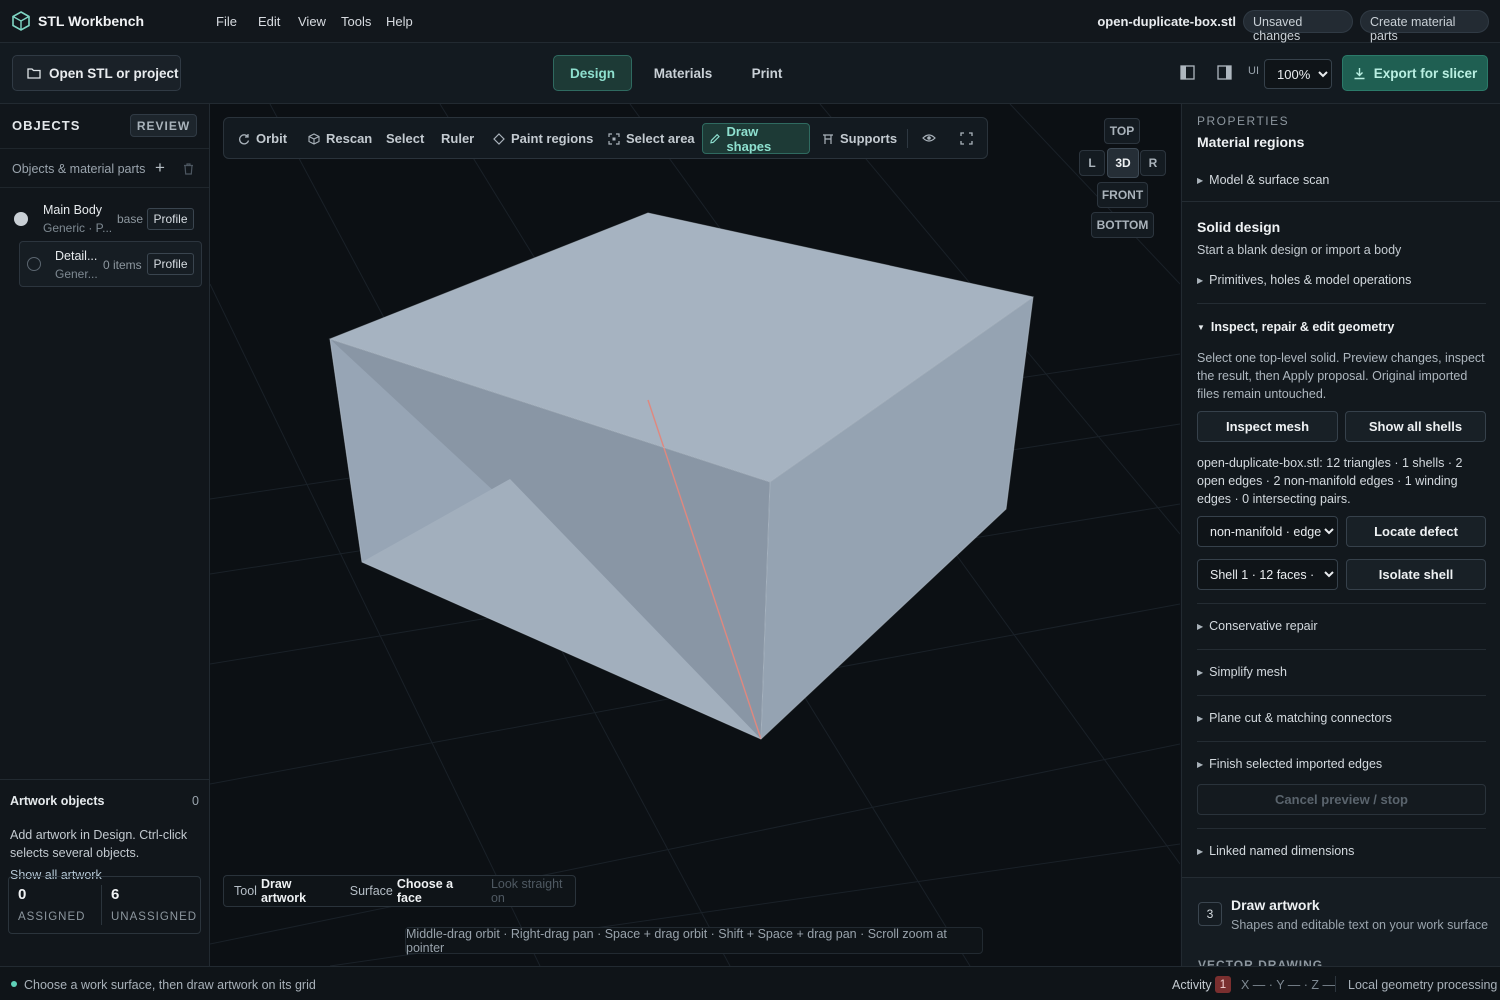 This screenshot has width=1500, height=1000. Describe the element at coordinates (859, 138) in the screenshot. I see `tool-supports: Supports` at that location.